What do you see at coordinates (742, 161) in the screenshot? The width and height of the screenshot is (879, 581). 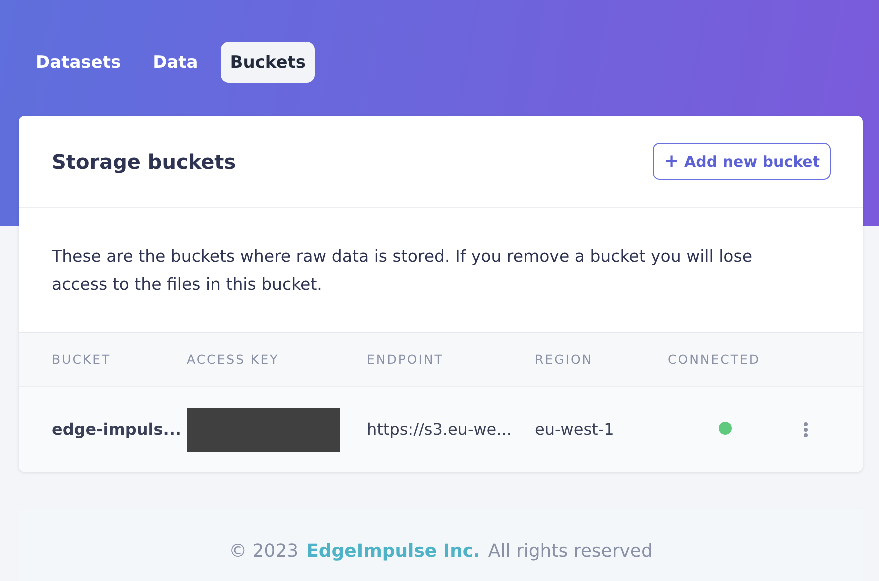 I see `add-bucket-button: + Add new bucket` at bounding box center [742, 161].